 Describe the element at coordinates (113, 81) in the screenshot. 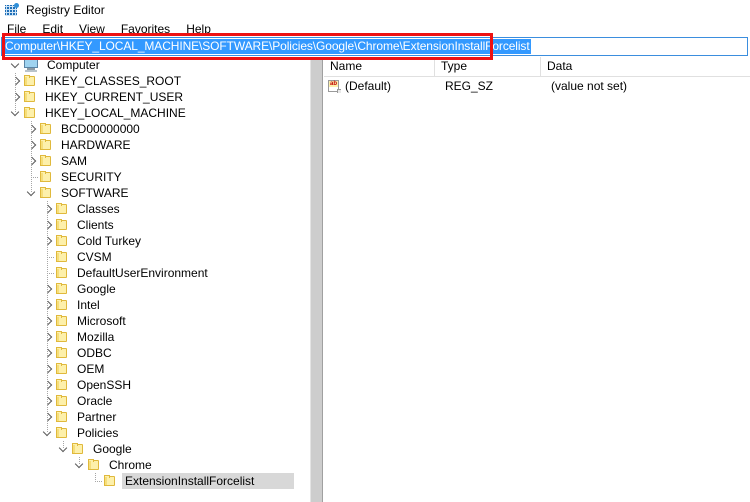

I see `tree-node-label: HKEY_CLASSES_ROOT` at that location.